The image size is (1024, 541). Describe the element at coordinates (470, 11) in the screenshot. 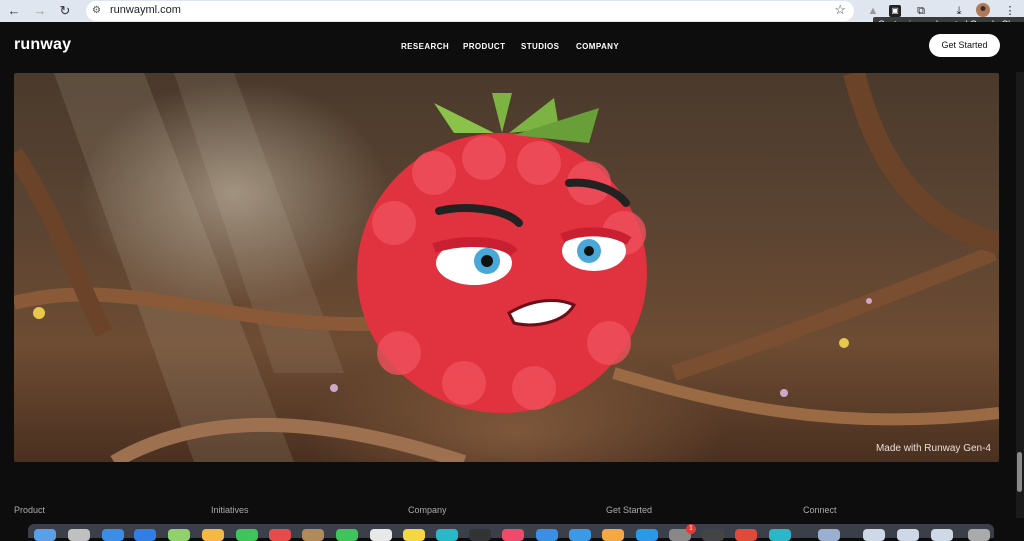

I see `address-bar: ⚙ runwayml.com ☆` at that location.